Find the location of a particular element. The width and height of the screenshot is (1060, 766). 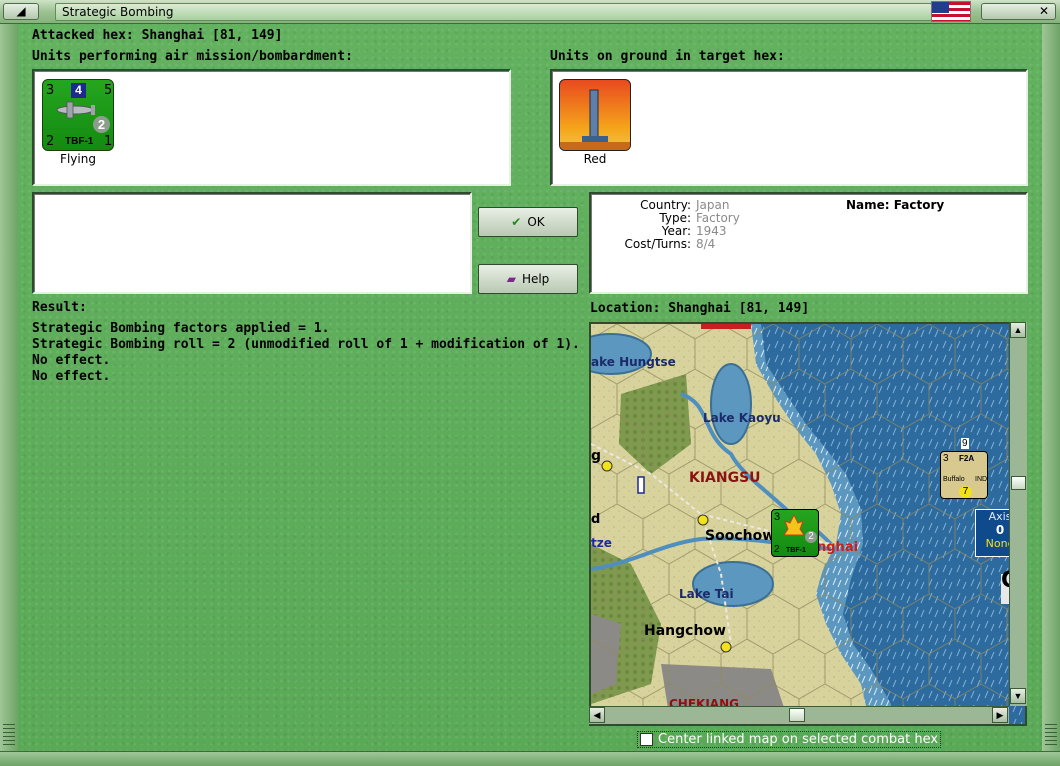

enemy-unit-value: 7 is located at coordinates (965, 492).